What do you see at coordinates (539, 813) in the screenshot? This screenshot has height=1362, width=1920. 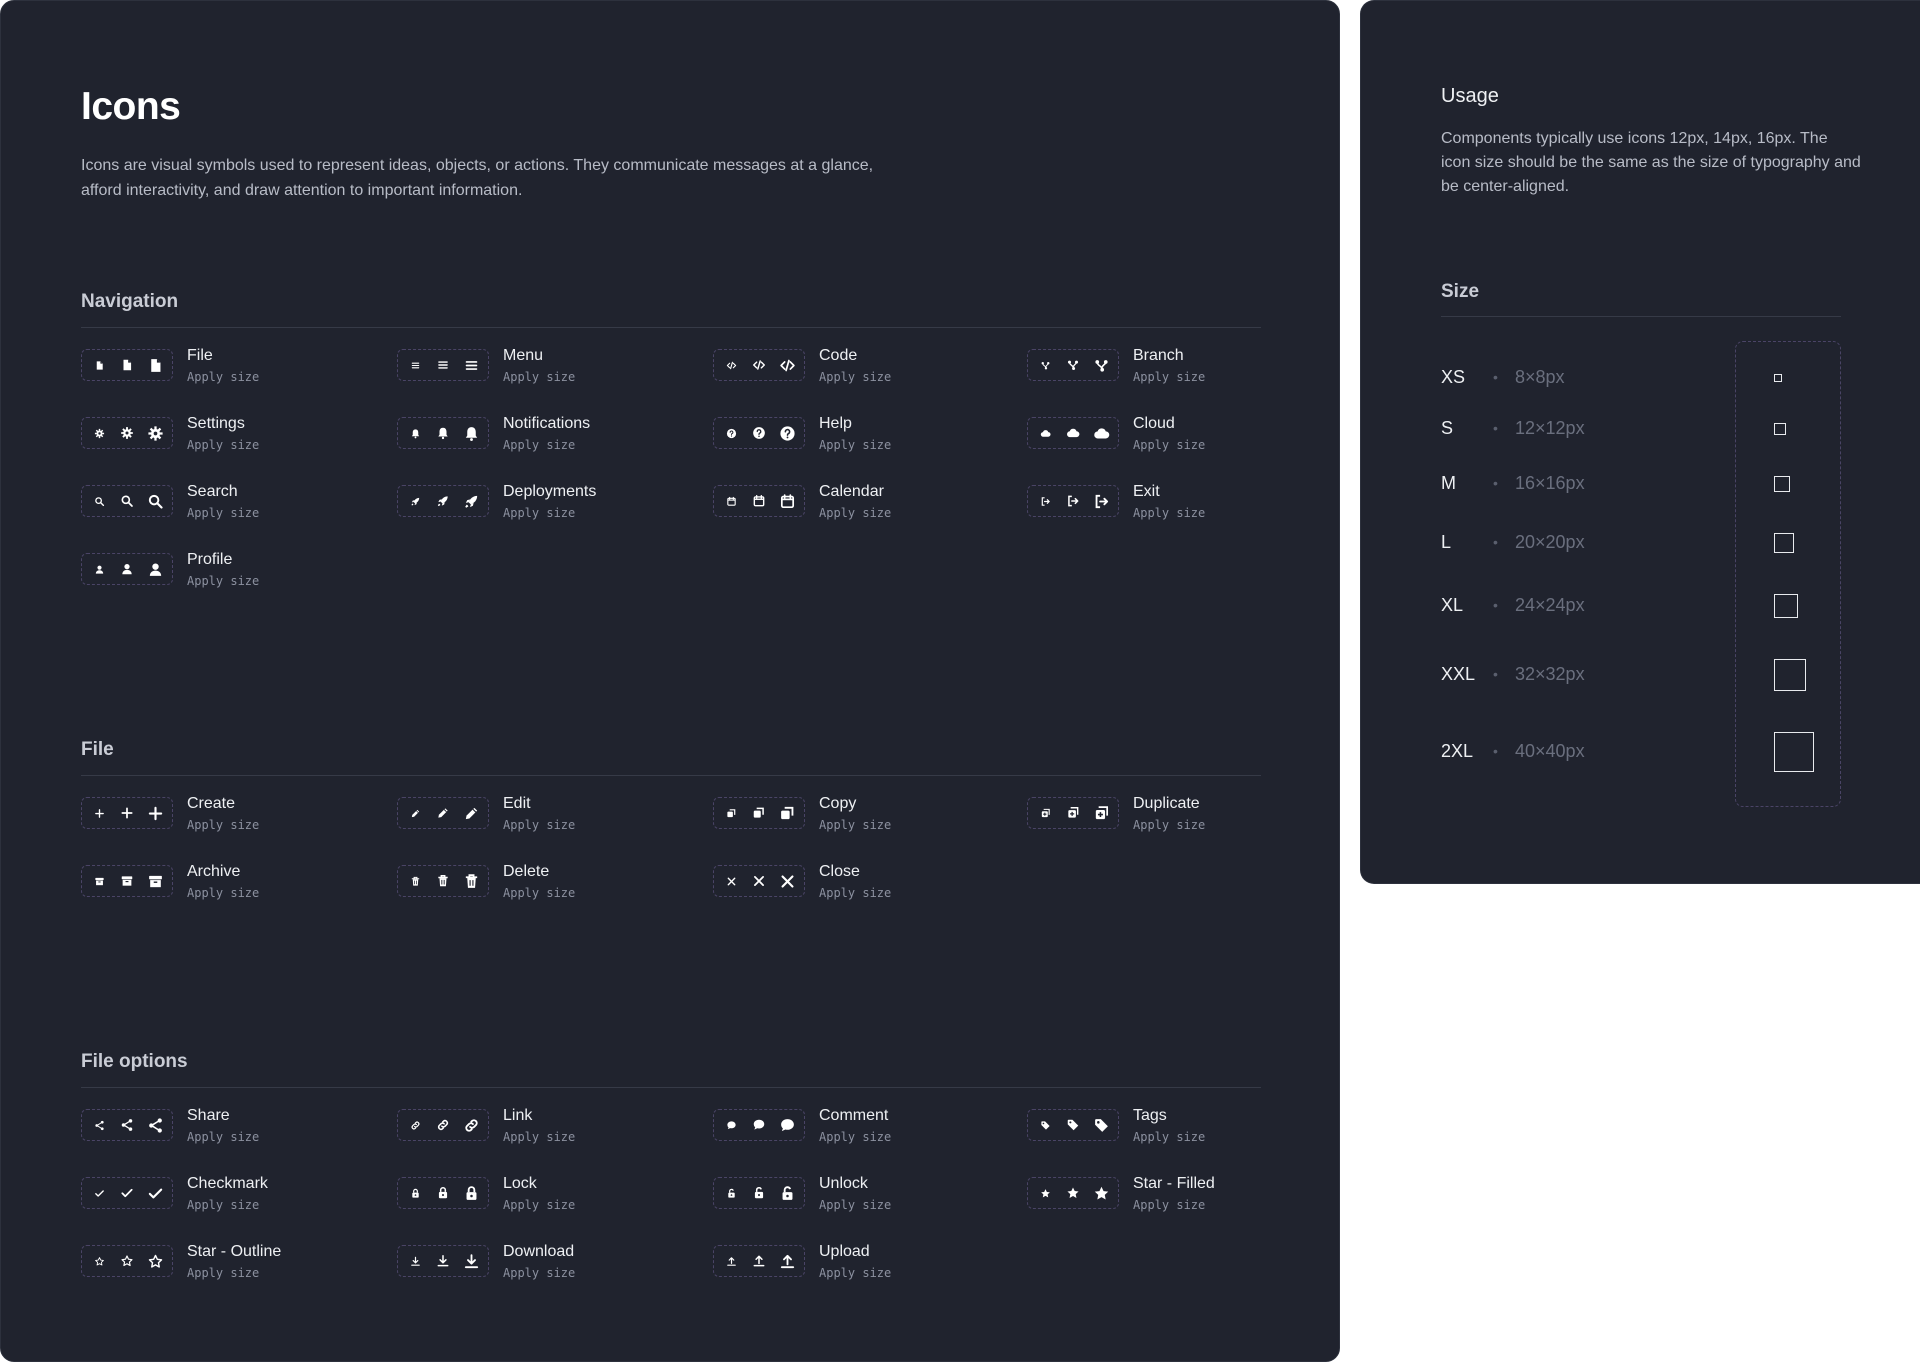 I see `icon-item-text: Edit Apply size` at bounding box center [539, 813].